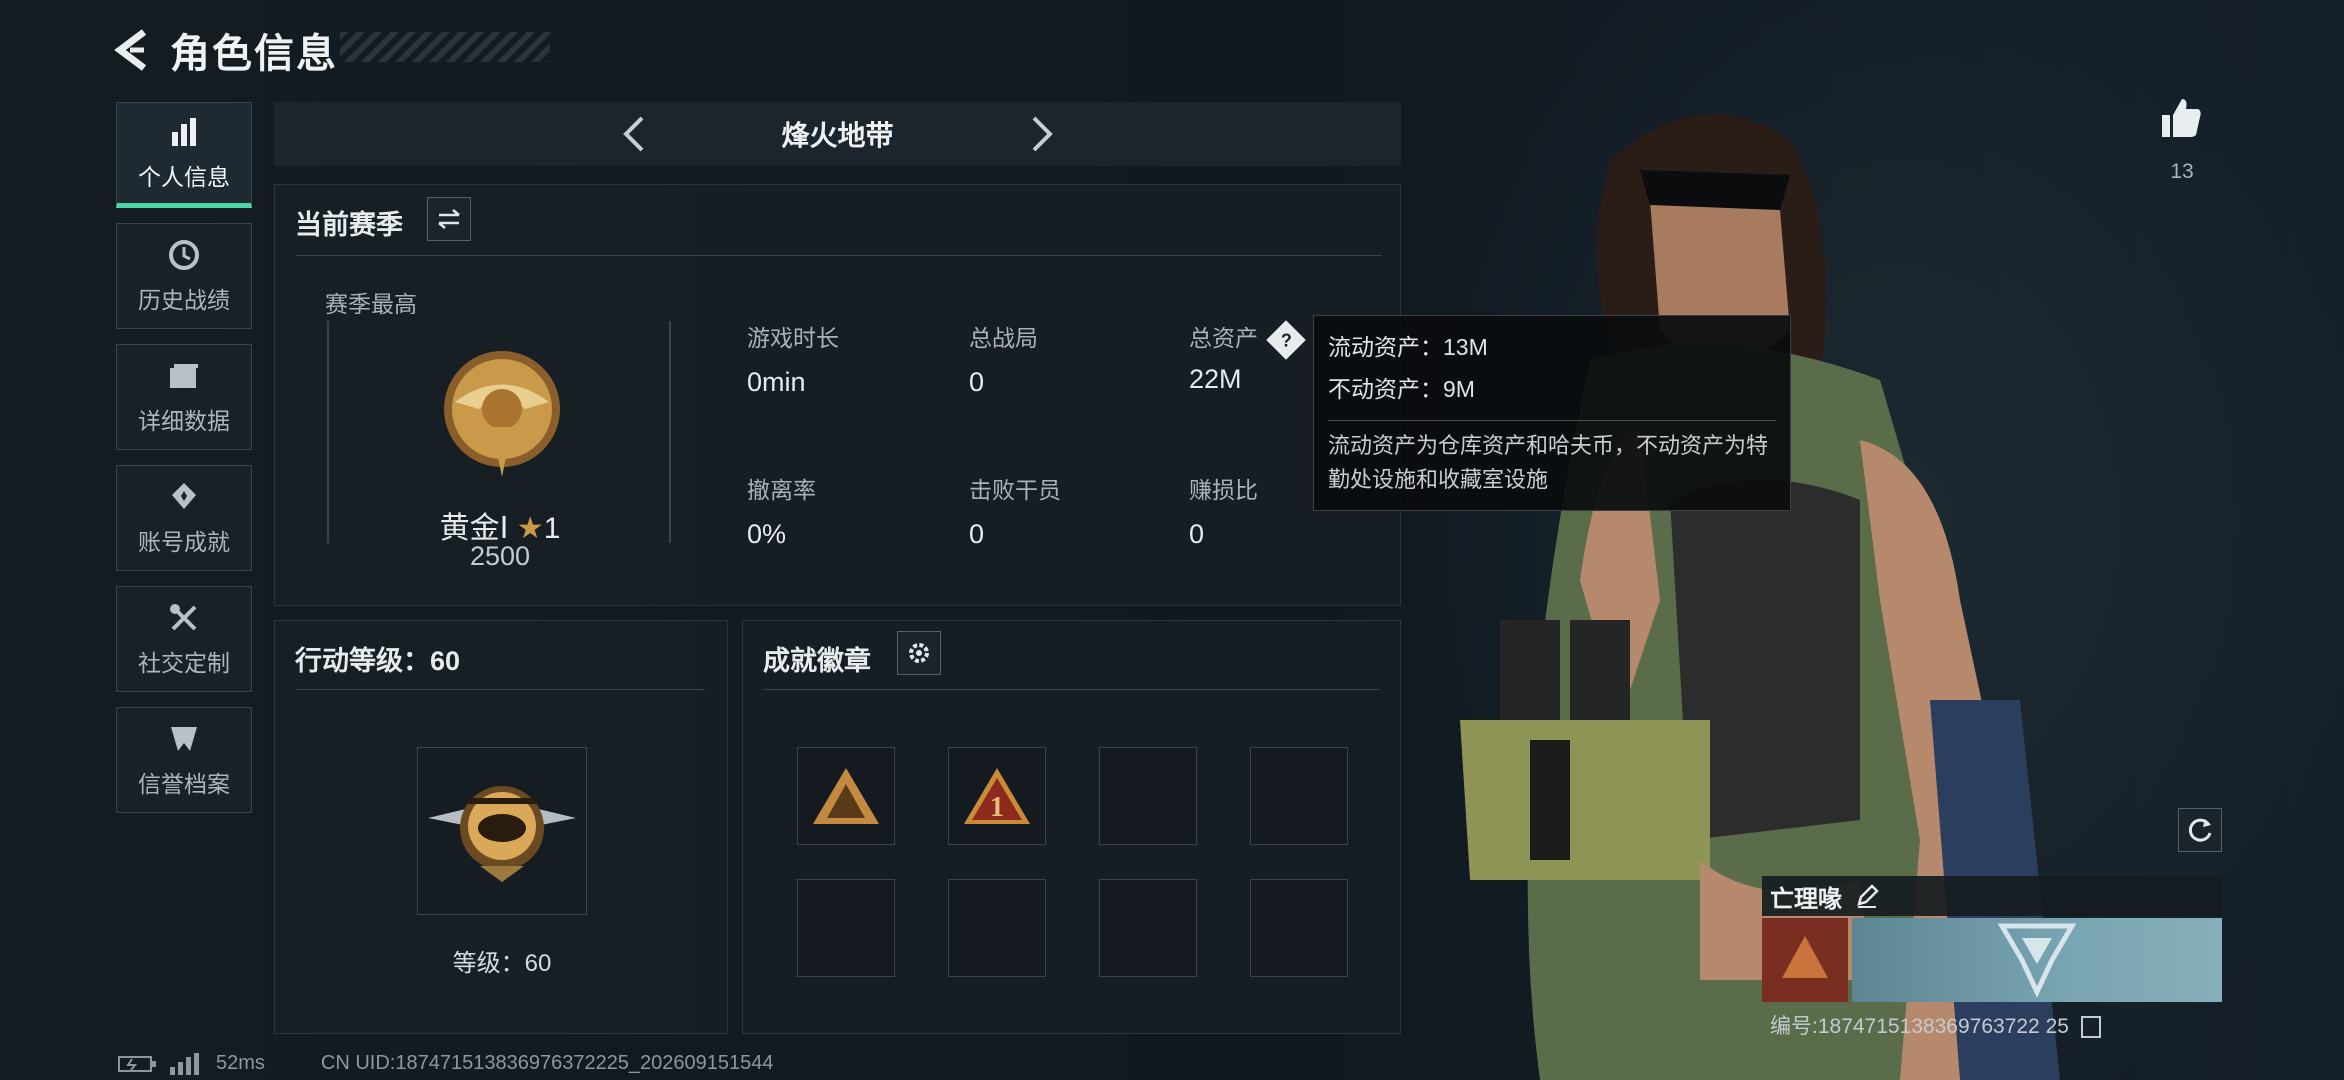 The height and width of the screenshot is (1080, 2344). I want to click on avatar-emblem, so click(1805, 960).